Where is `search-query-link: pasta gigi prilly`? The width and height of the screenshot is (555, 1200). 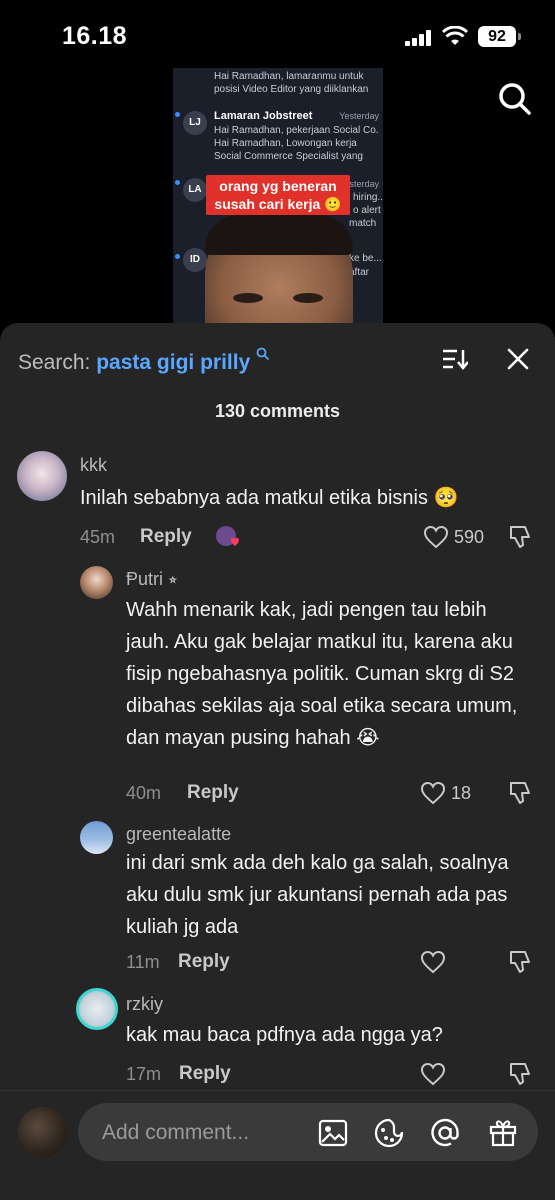
search-query-link: pasta gigi prilly is located at coordinates (173, 362).